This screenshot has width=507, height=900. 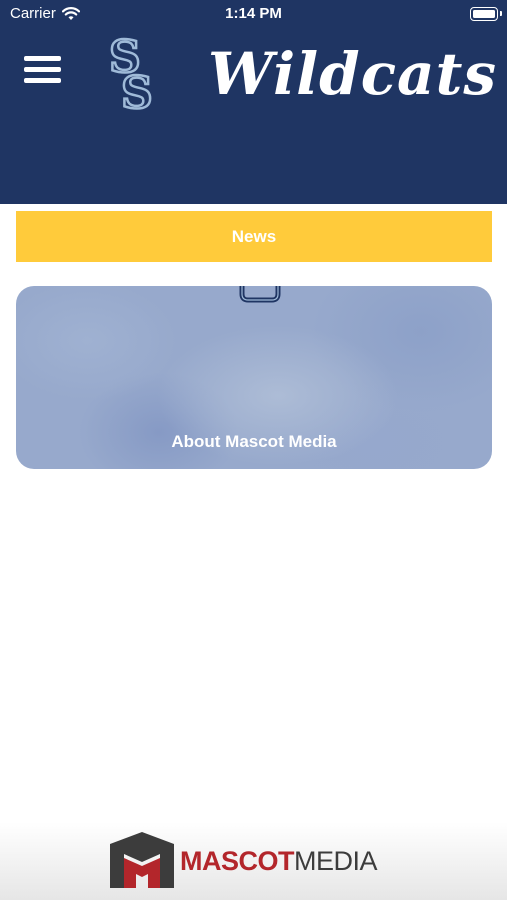 I want to click on status-bar: Carrier 1:14 PM, so click(x=253, y=14).